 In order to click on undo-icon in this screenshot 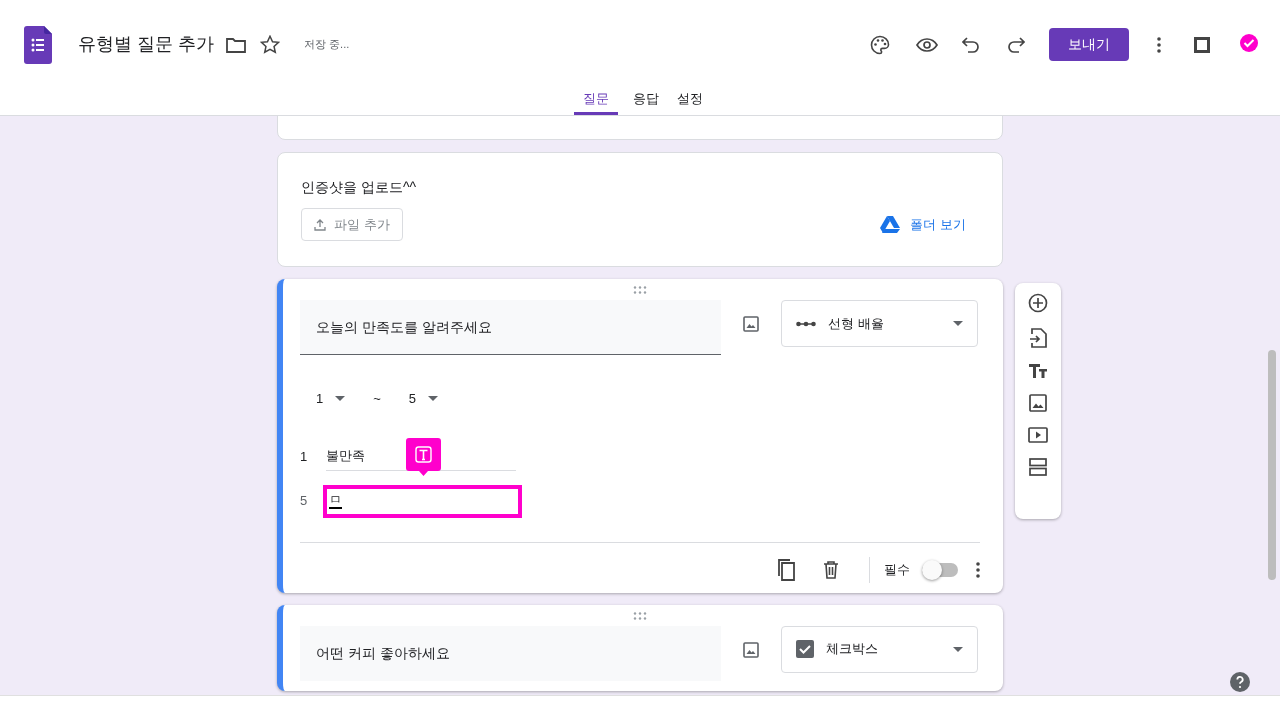, I will do `click(971, 44)`.